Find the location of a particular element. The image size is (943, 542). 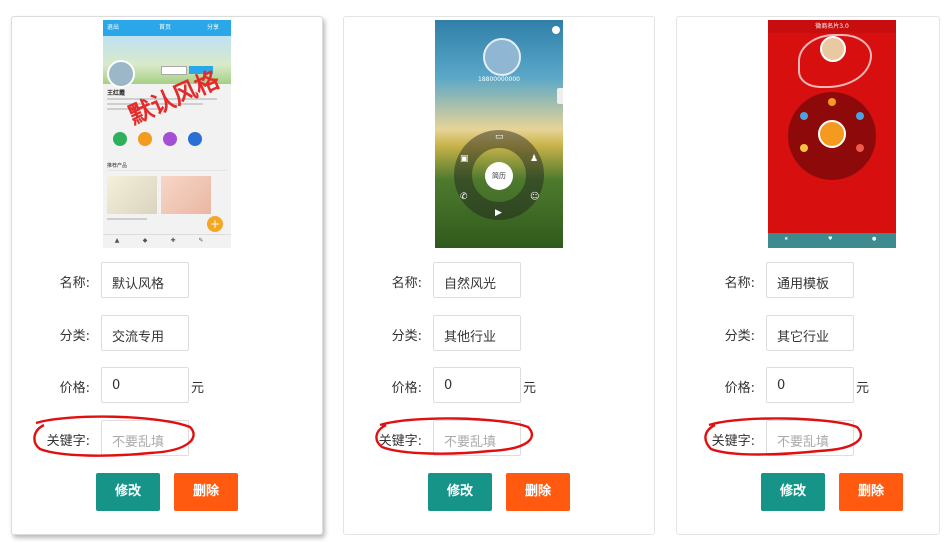

phone-share-icon is located at coordinates (556, 30).